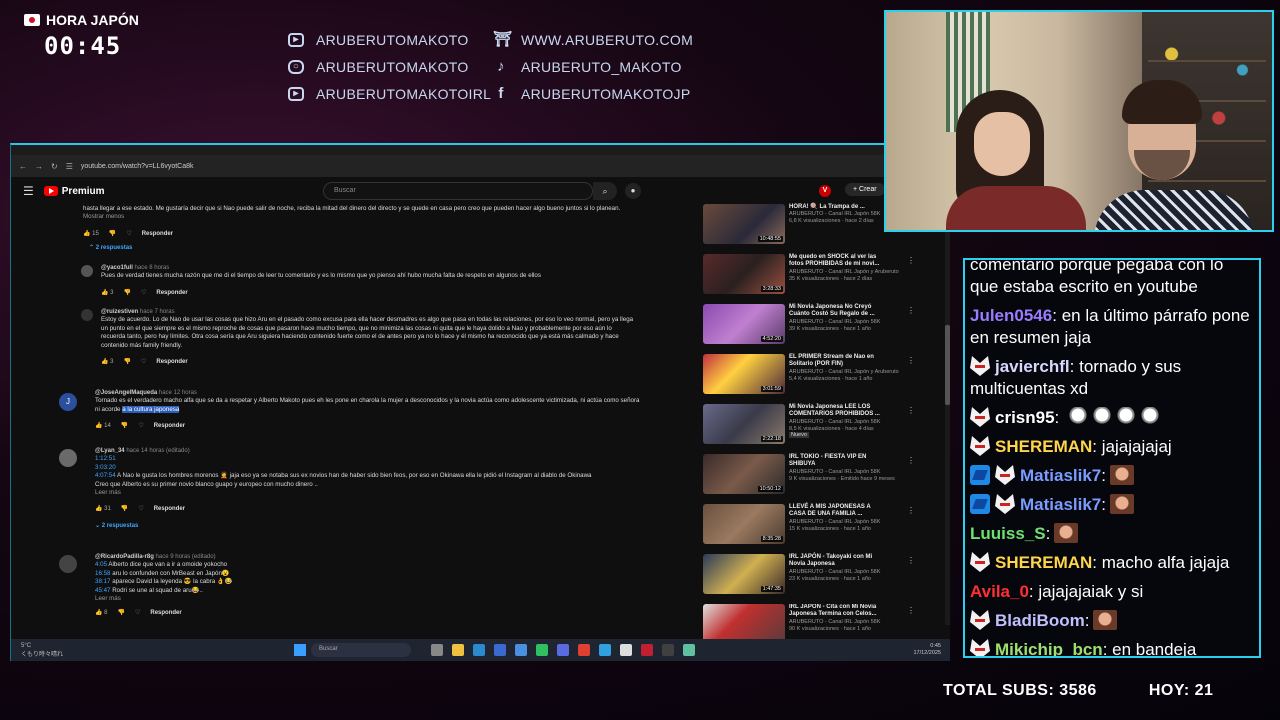 Image resolution: width=1280 pixels, height=720 pixels. What do you see at coordinates (68, 402) in the screenshot?
I see `avatar: J` at bounding box center [68, 402].